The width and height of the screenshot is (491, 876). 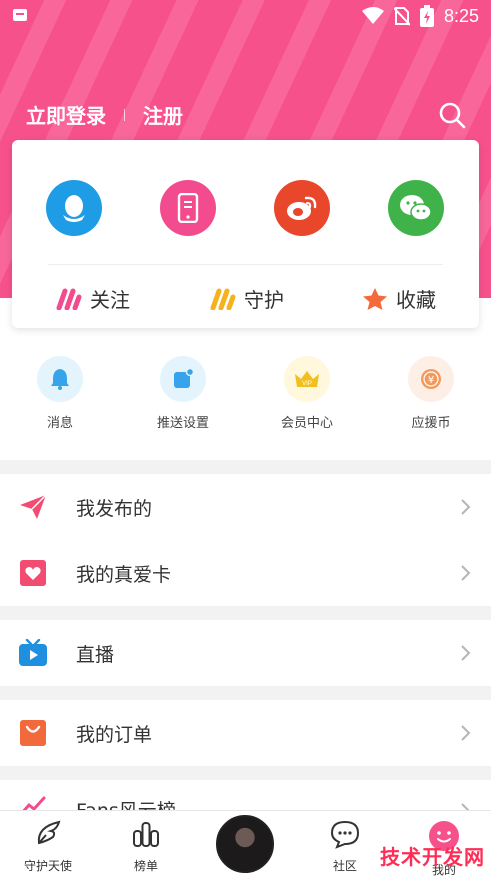 I want to click on tab-guardian-angel-label: 守护天使, so click(x=47, y=866).